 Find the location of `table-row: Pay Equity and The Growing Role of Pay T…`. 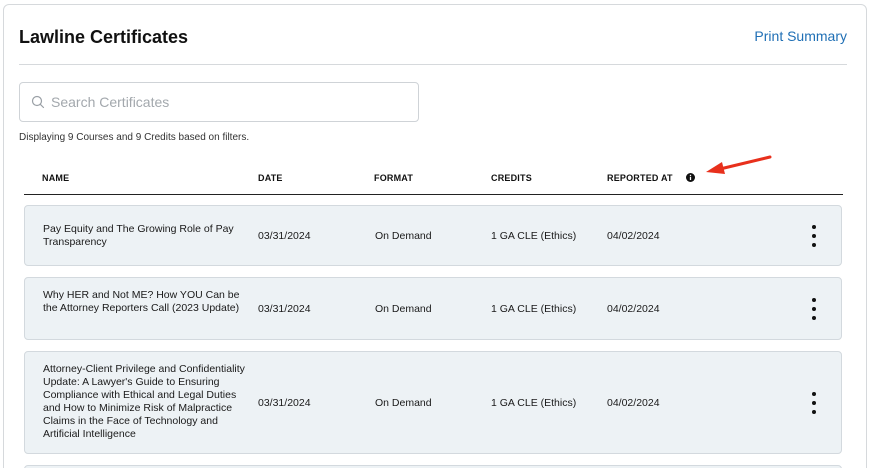

table-row: Pay Equity and The Growing Role of Pay T… is located at coordinates (433, 235).